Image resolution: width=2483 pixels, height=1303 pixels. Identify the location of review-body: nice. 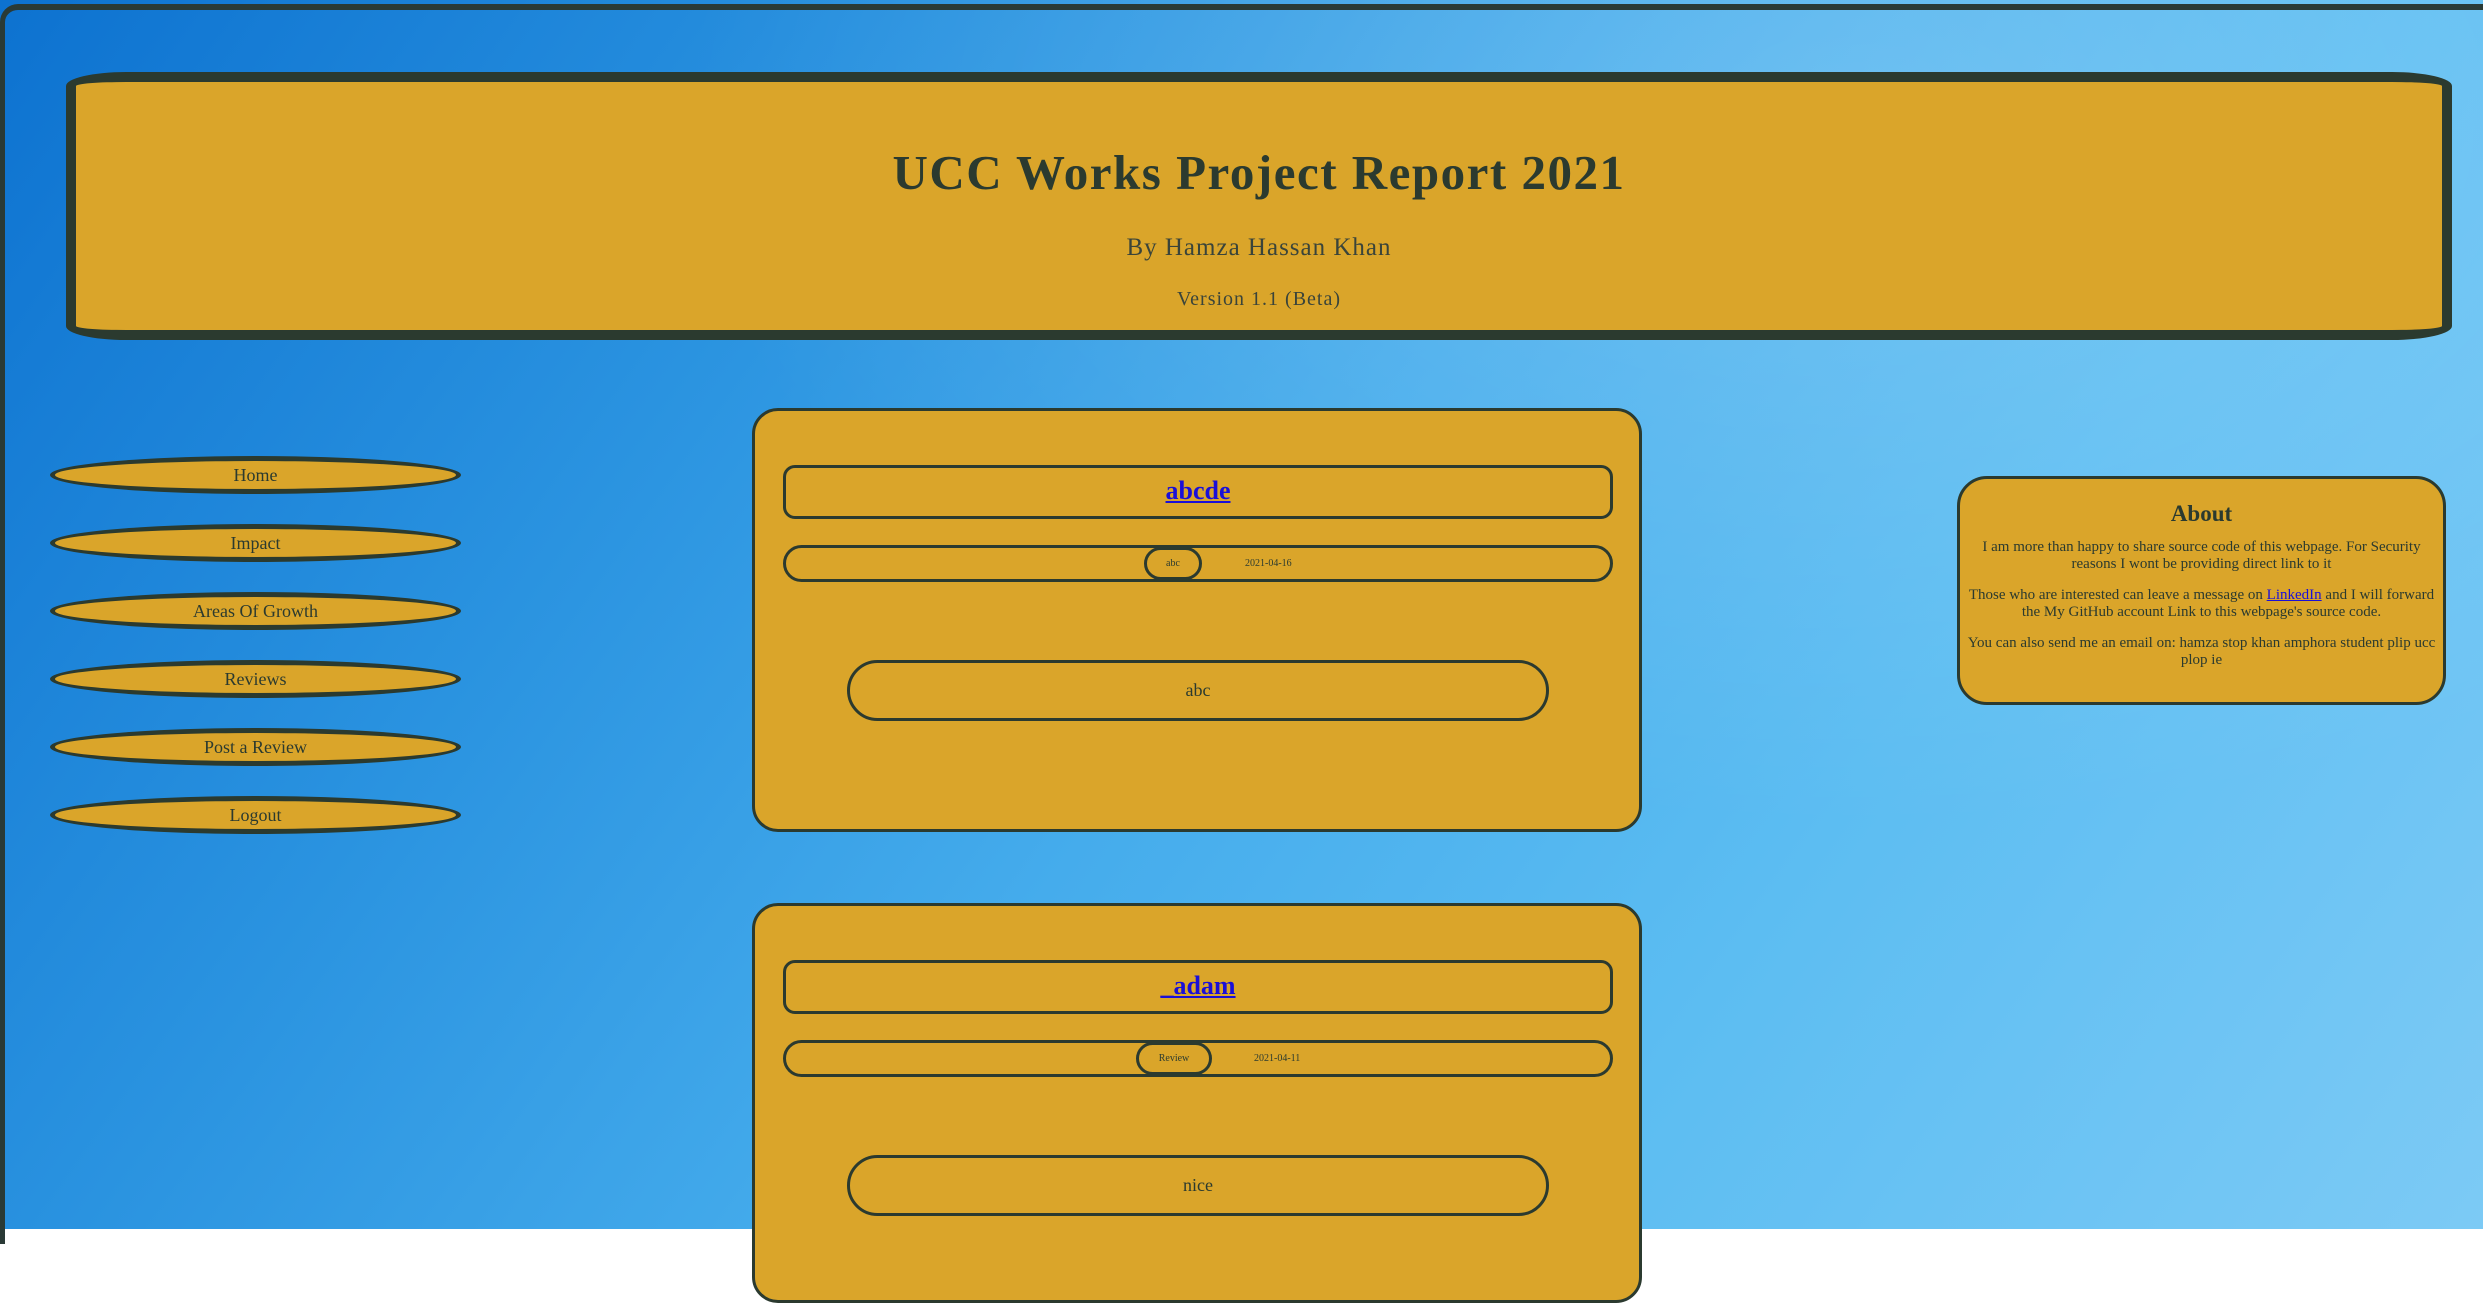
(1198, 1185).